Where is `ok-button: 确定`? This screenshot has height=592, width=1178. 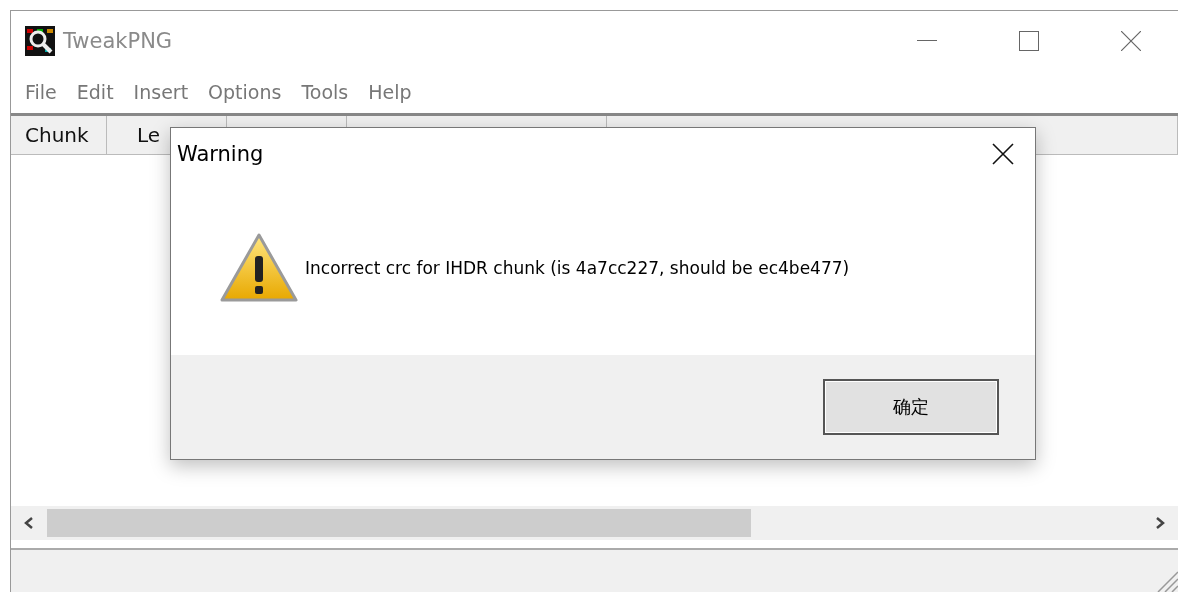
ok-button: 确定 is located at coordinates (911, 407).